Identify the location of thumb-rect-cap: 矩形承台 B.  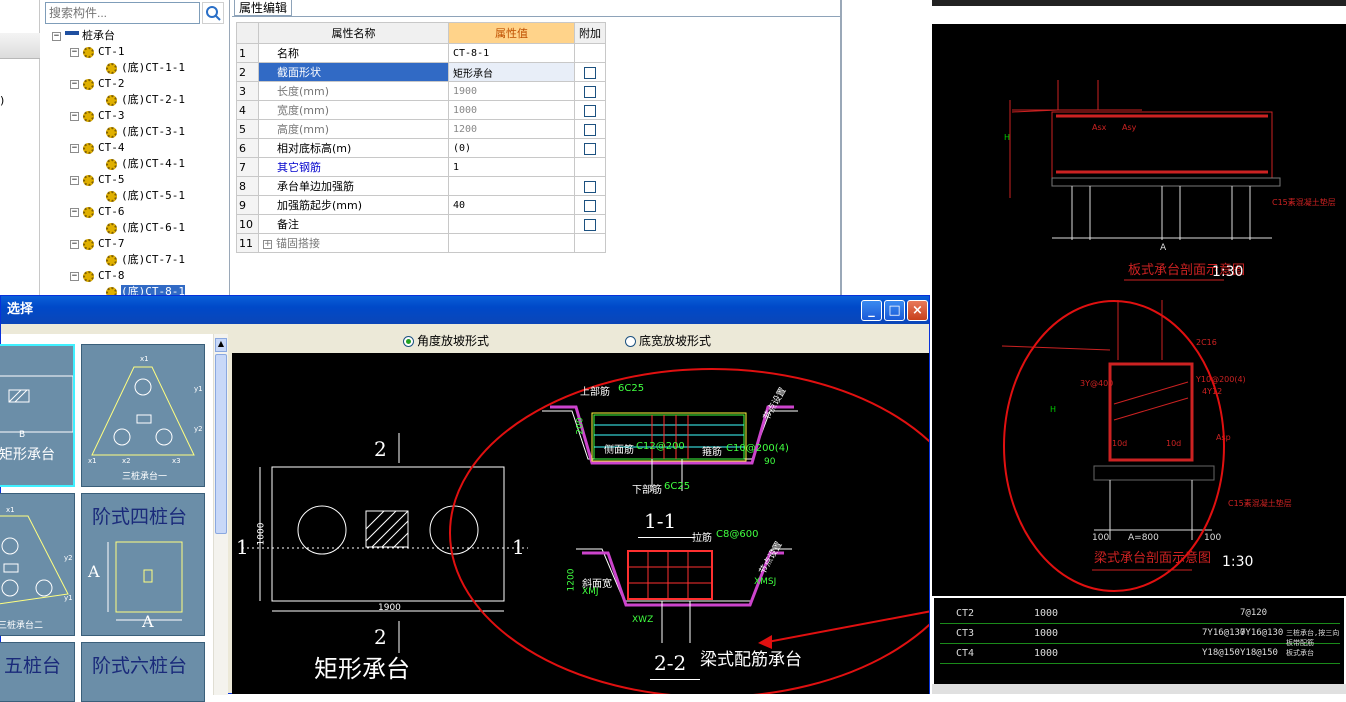
(37, 415).